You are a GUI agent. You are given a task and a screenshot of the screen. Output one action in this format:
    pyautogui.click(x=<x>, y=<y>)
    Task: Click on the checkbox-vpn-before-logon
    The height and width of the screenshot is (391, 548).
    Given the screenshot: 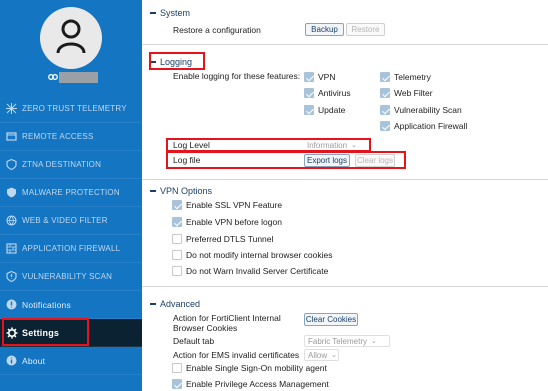 What is the action you would take?
    pyautogui.click(x=177, y=222)
    